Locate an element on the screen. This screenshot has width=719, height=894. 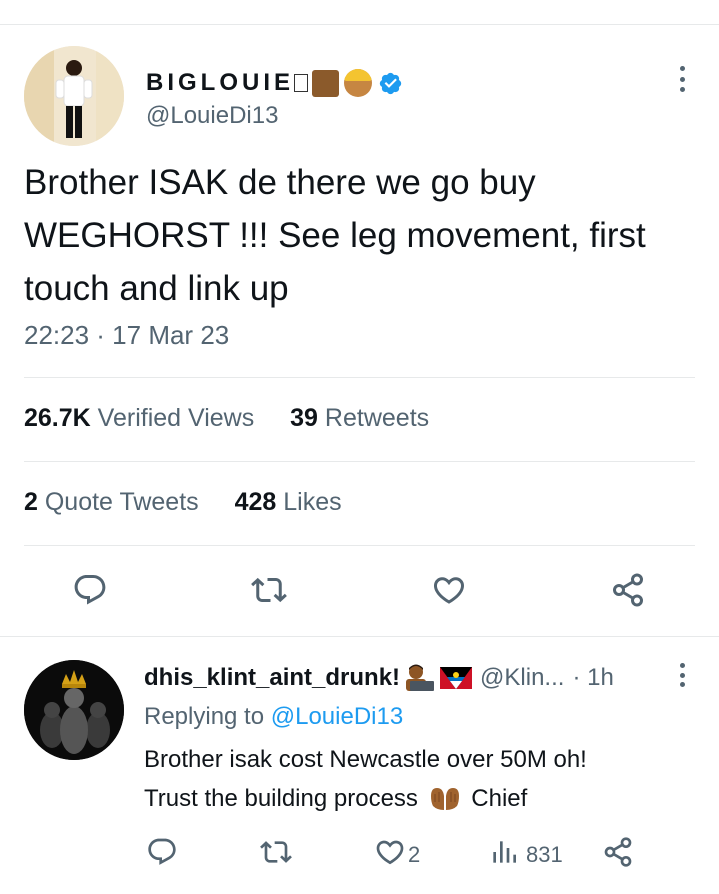
reply-avatar is located at coordinates (74, 710).